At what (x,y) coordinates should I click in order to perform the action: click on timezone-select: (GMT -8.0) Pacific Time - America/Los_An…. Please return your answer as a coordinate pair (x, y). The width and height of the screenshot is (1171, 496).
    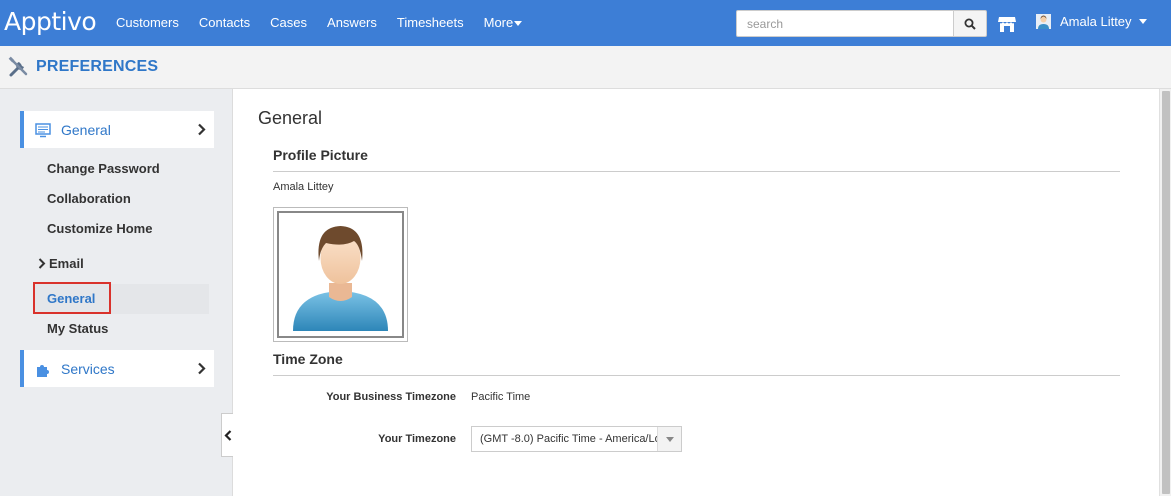
    Looking at the image, I should click on (576, 439).